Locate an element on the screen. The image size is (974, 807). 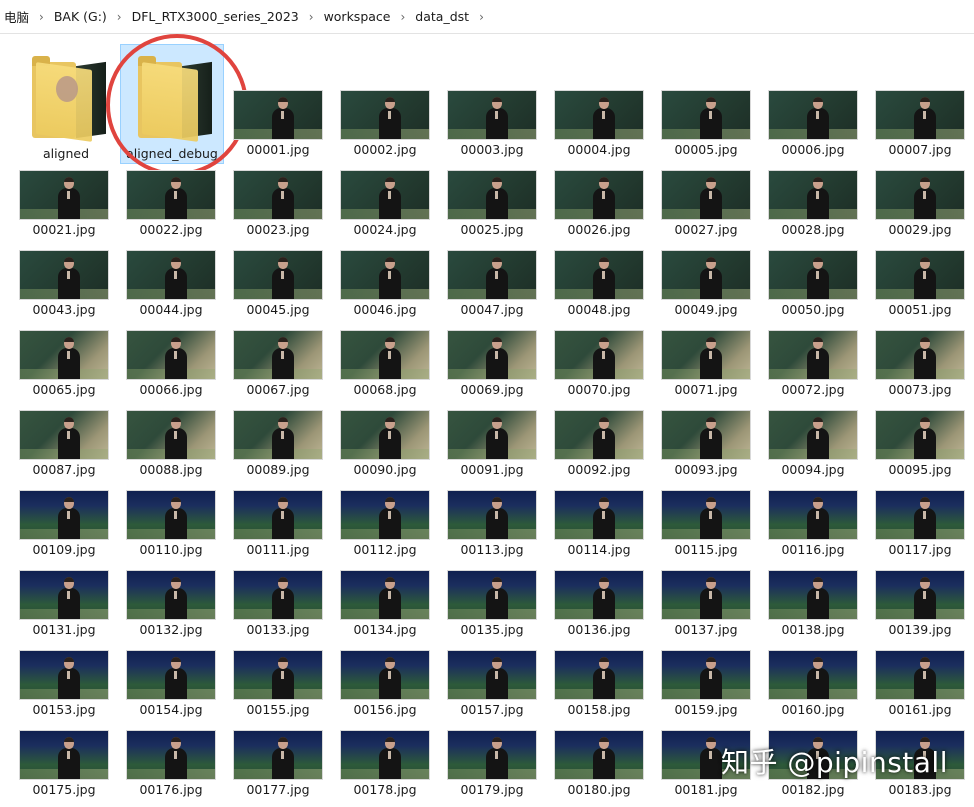
file-item: 00067.jpg is located at coordinates (273, 362).